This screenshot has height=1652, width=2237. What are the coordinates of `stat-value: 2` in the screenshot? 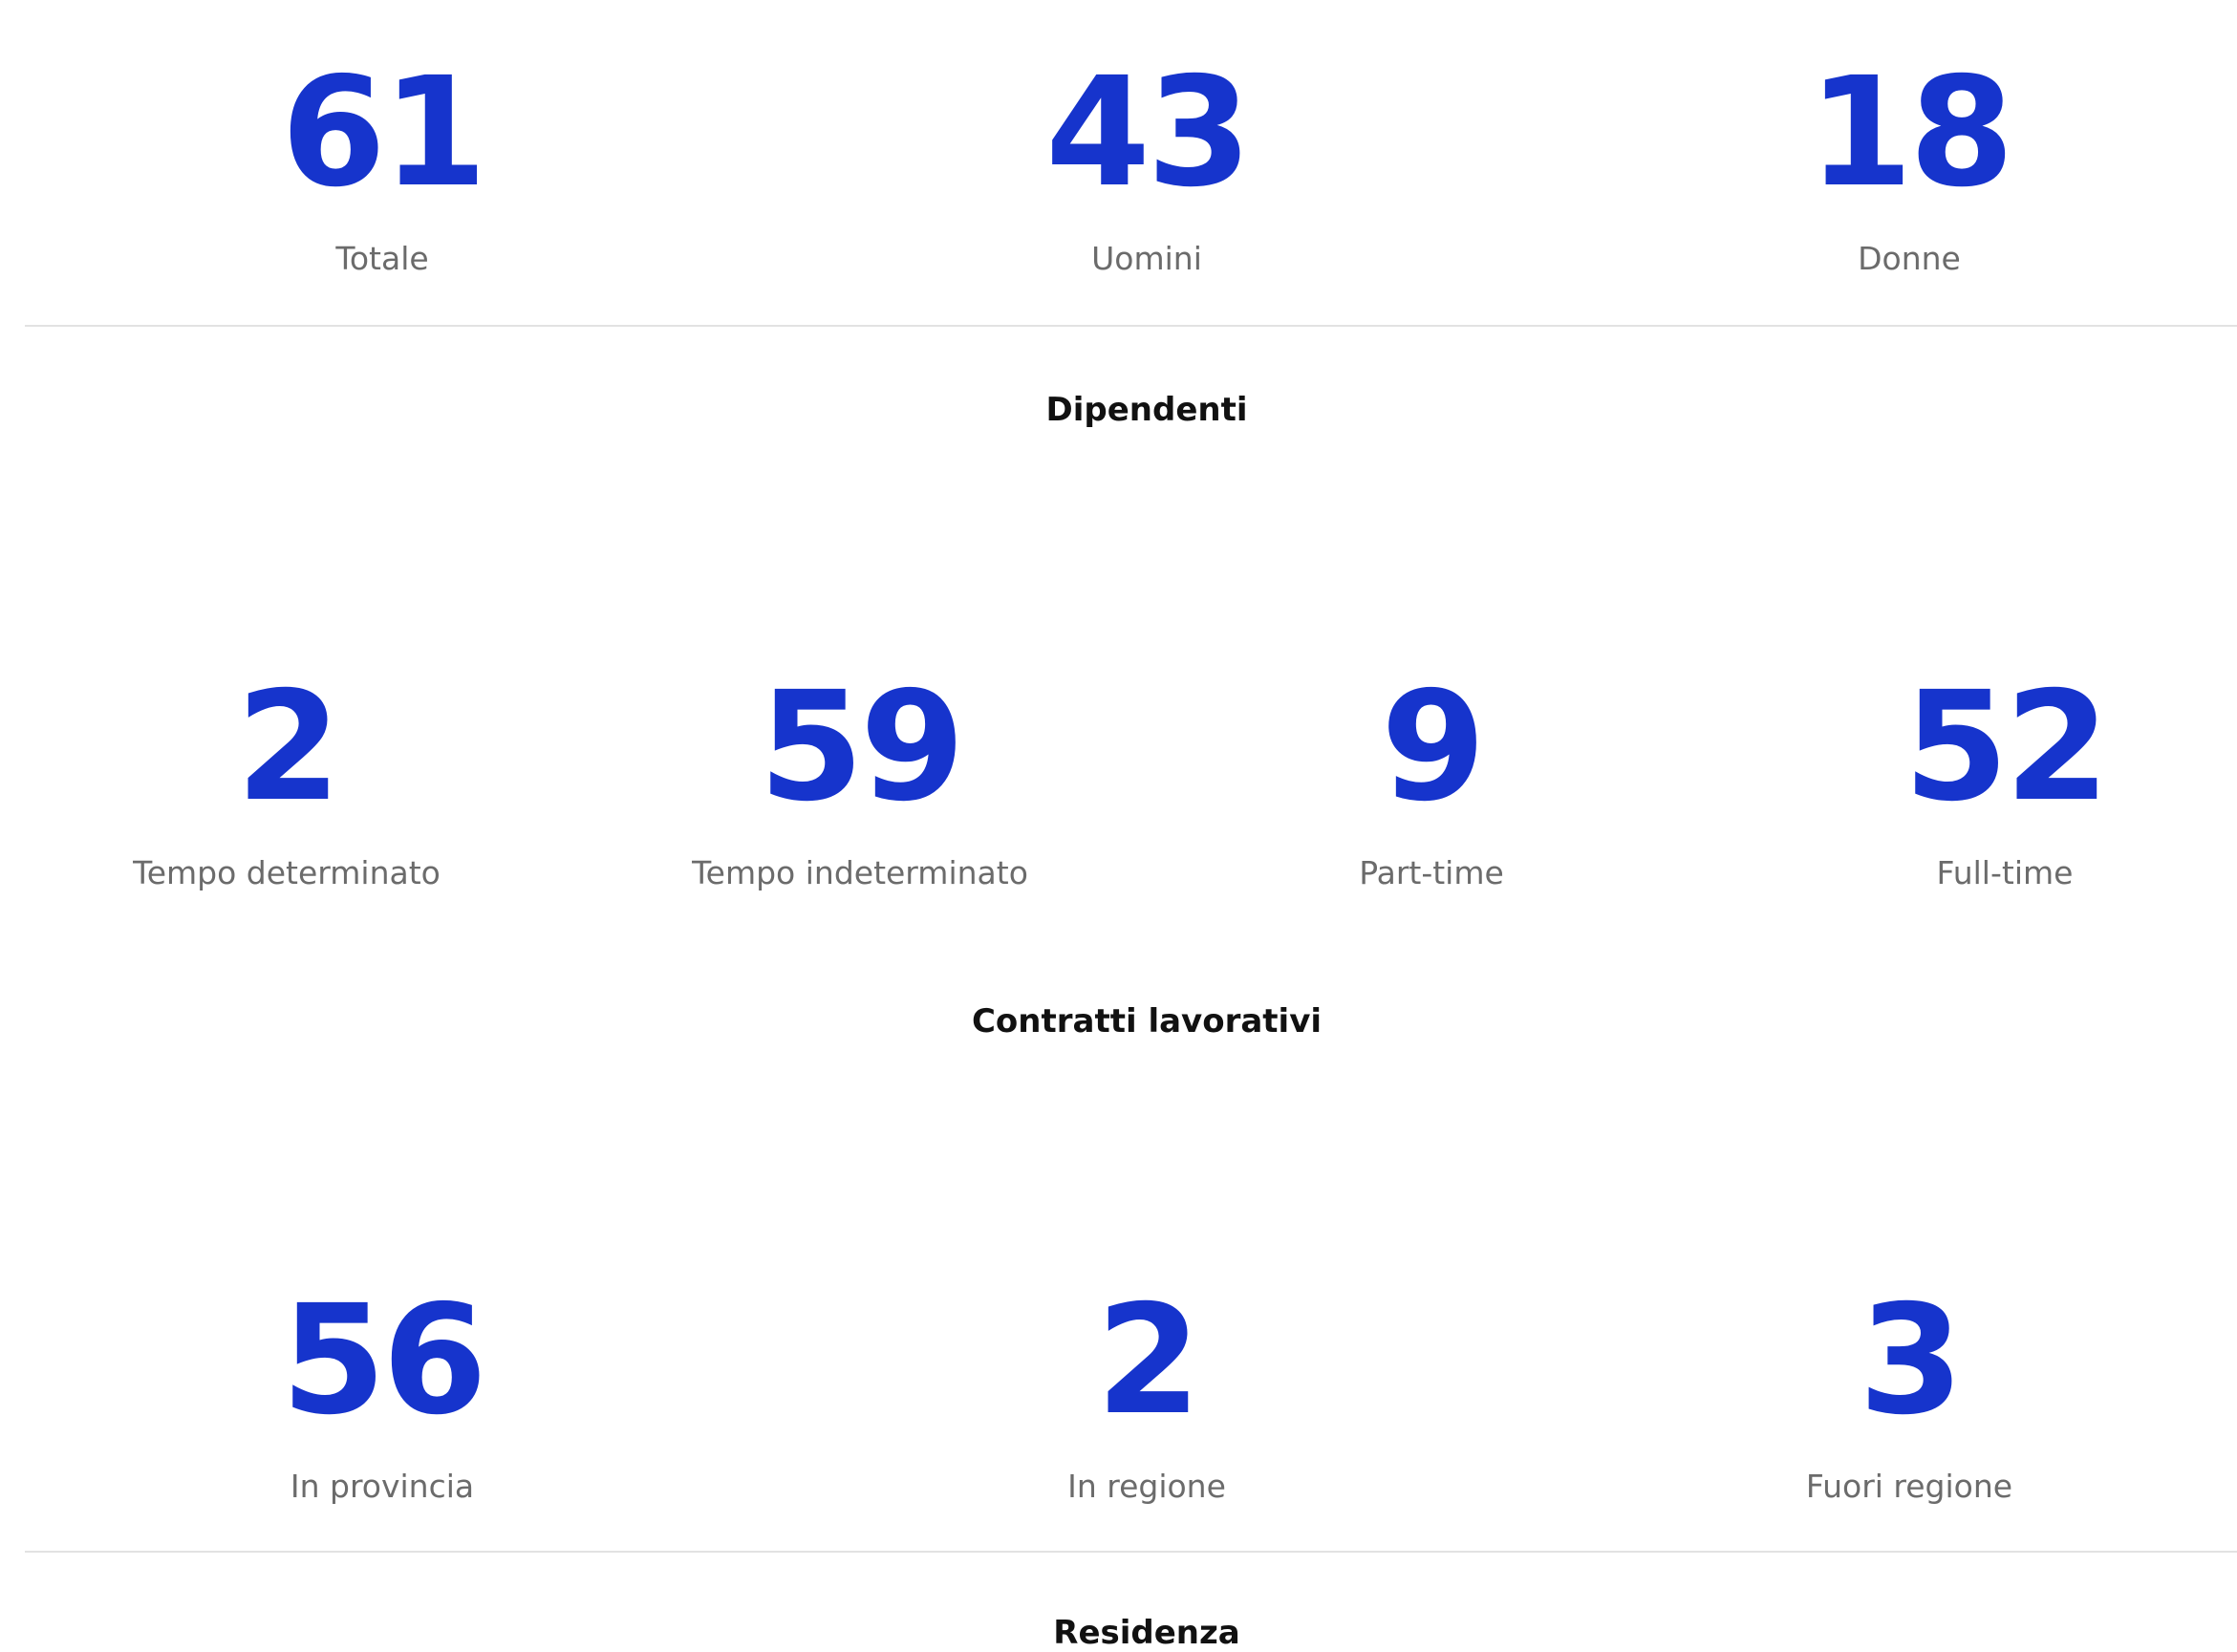 It's located at (1148, 1361).